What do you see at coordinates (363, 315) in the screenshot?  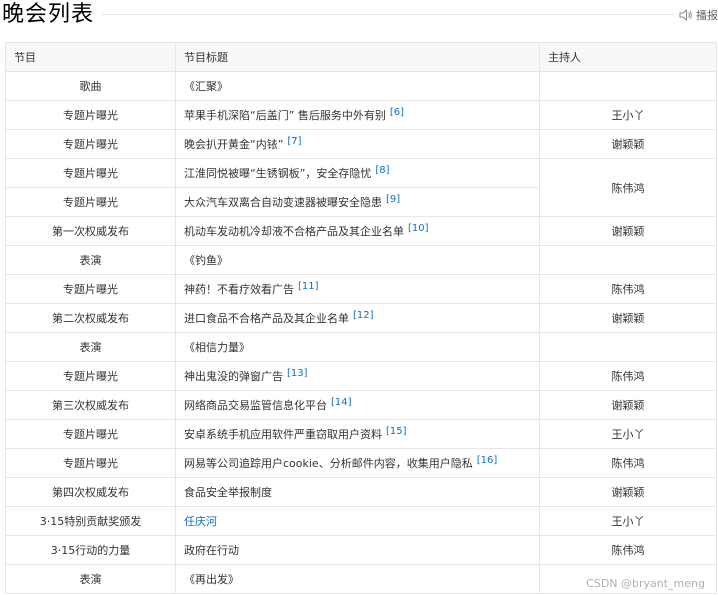 I see `reference-link: [12]` at bounding box center [363, 315].